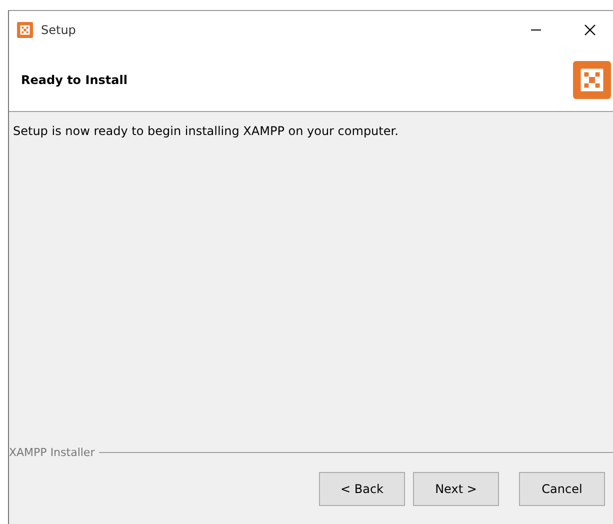 The image size is (613, 524). What do you see at coordinates (25, 30) in the screenshot?
I see `app-icon` at bounding box center [25, 30].